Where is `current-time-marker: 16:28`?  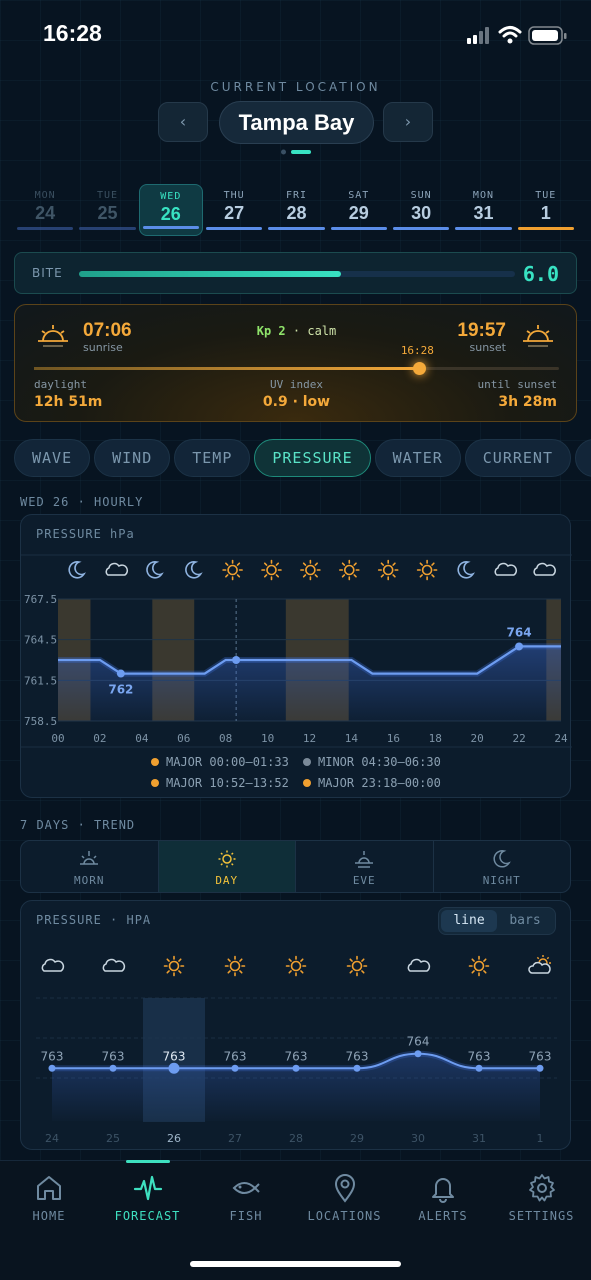 current-time-marker: 16:28 is located at coordinates (417, 350).